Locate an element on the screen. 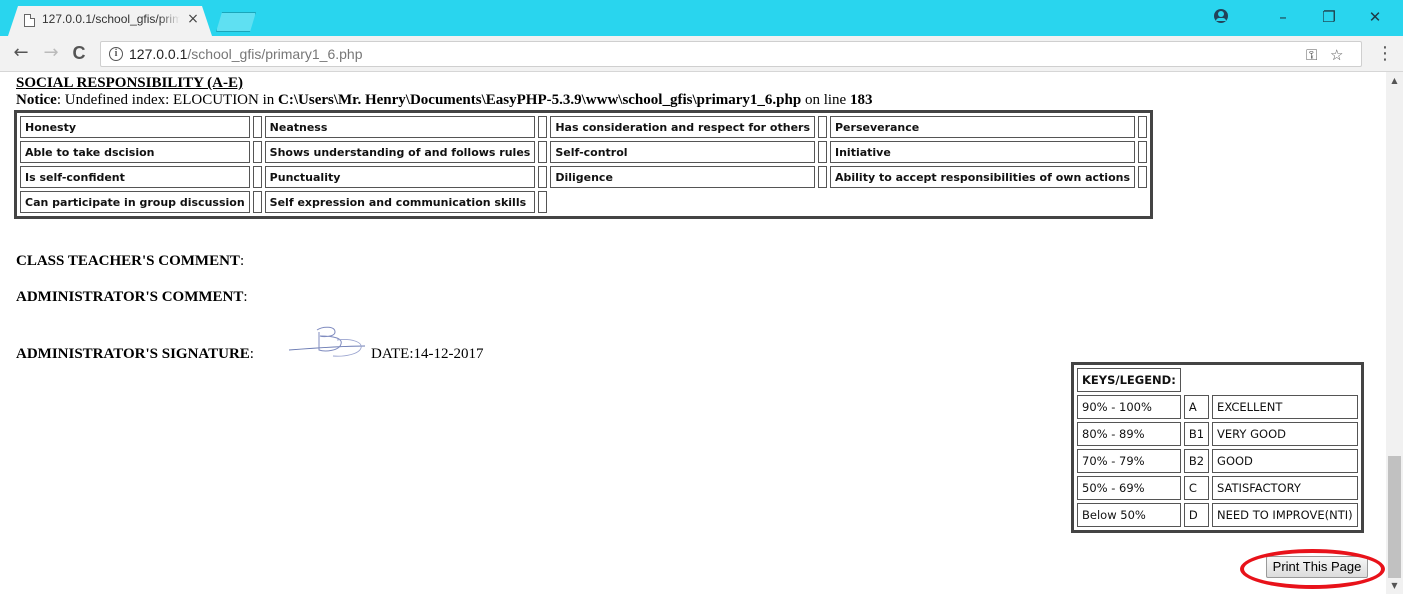  close-tab-icon: × is located at coordinates (193, 19).